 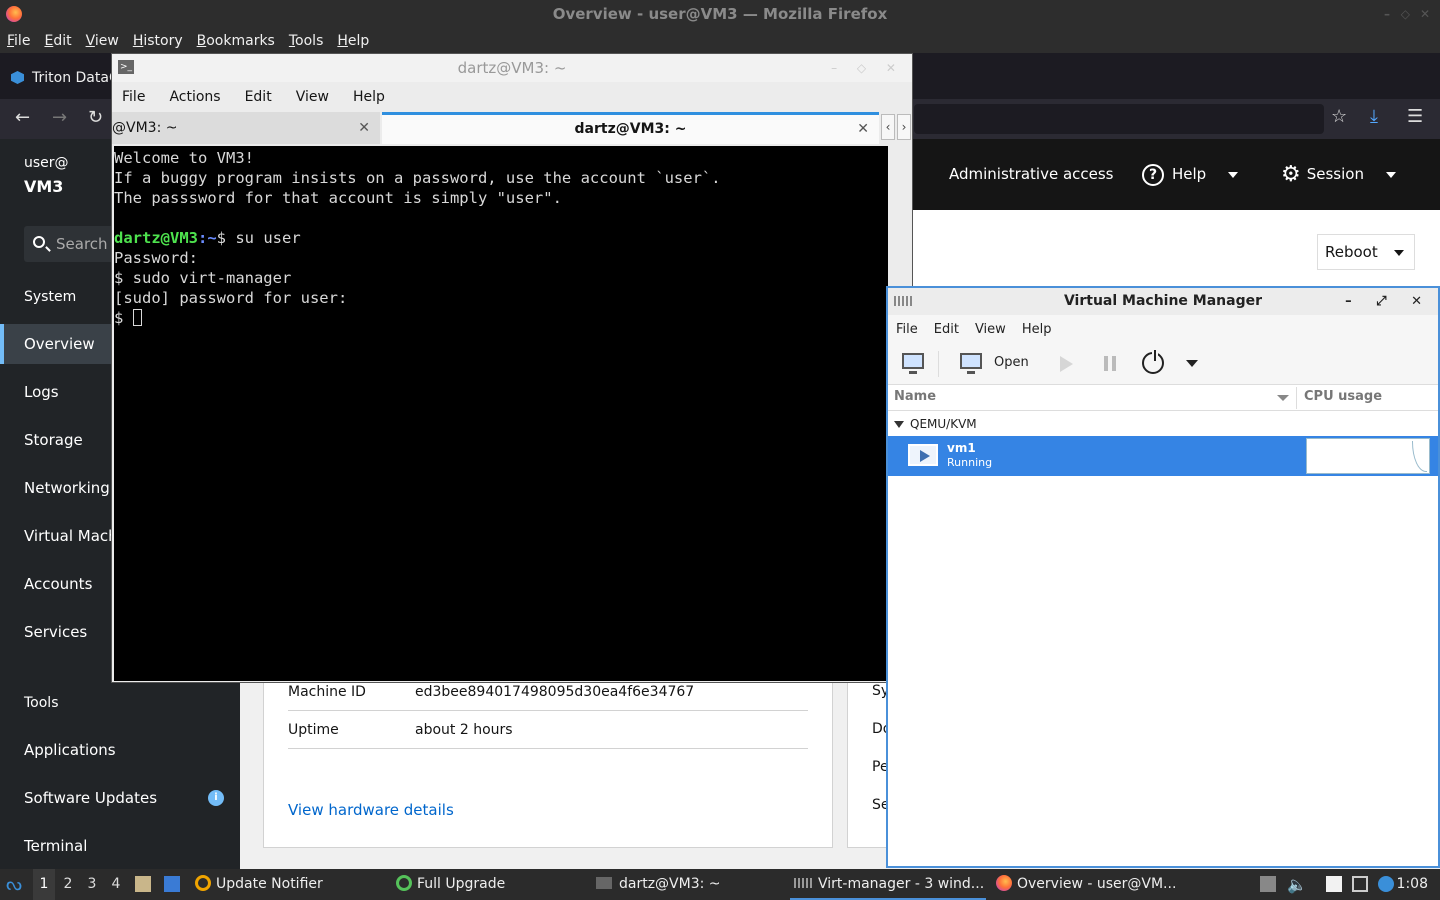 What do you see at coordinates (1192, 363) in the screenshot?
I see `chevron-down-icon` at bounding box center [1192, 363].